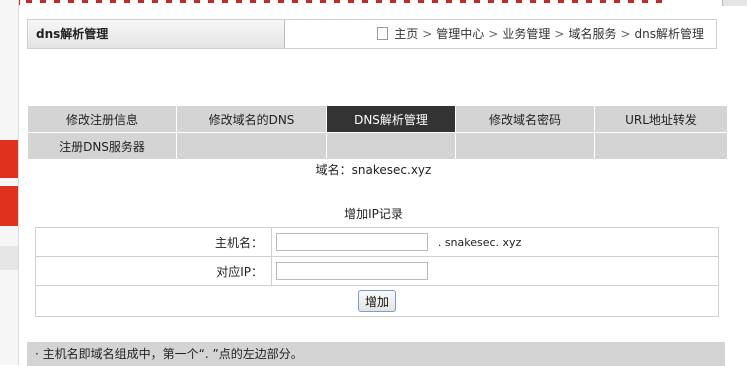 The height and width of the screenshot is (366, 747). I want to click on domain-label: 域名：, so click(333, 170).